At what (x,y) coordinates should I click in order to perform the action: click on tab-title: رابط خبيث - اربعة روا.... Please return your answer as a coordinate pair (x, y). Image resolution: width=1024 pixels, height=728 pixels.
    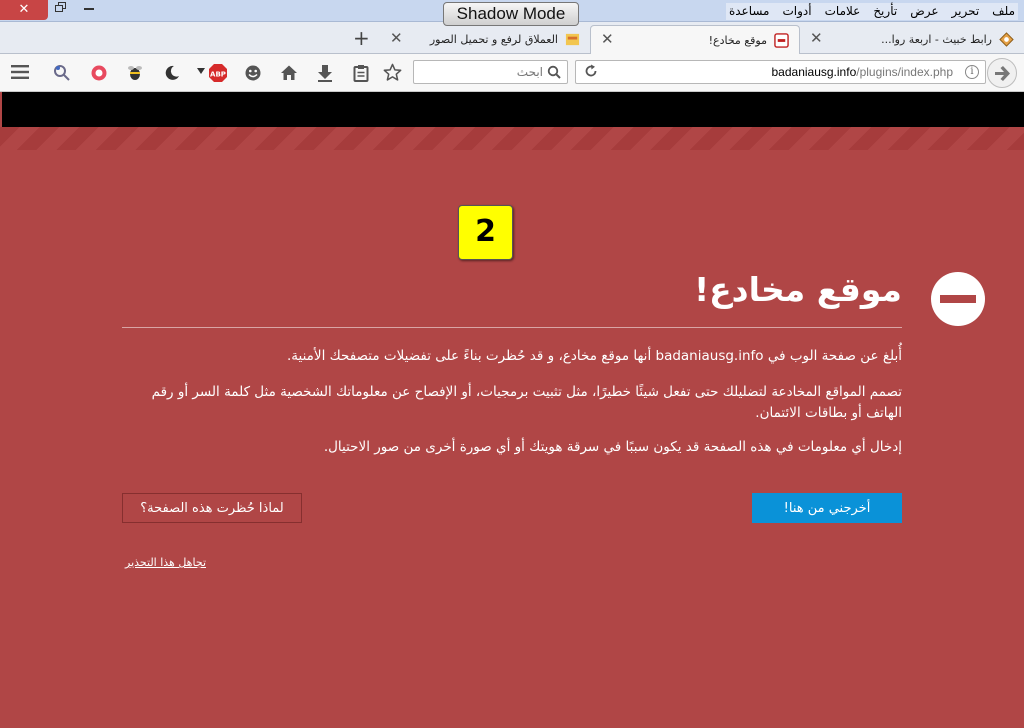
    Looking at the image, I should click on (936, 39).